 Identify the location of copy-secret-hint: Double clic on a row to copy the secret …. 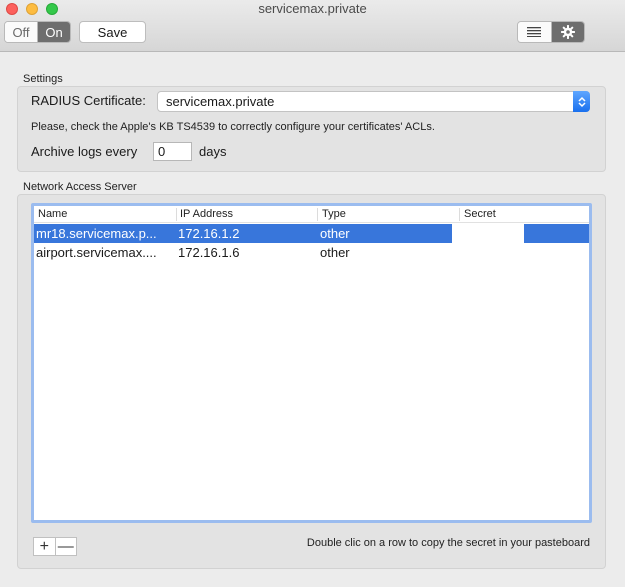
(448, 543).